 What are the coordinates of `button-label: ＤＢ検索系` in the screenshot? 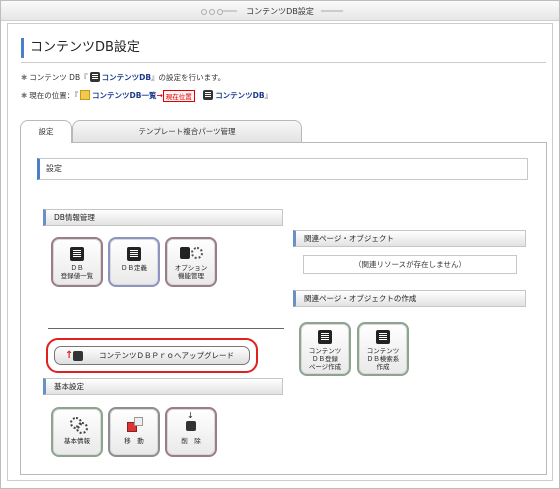 It's located at (383, 359).